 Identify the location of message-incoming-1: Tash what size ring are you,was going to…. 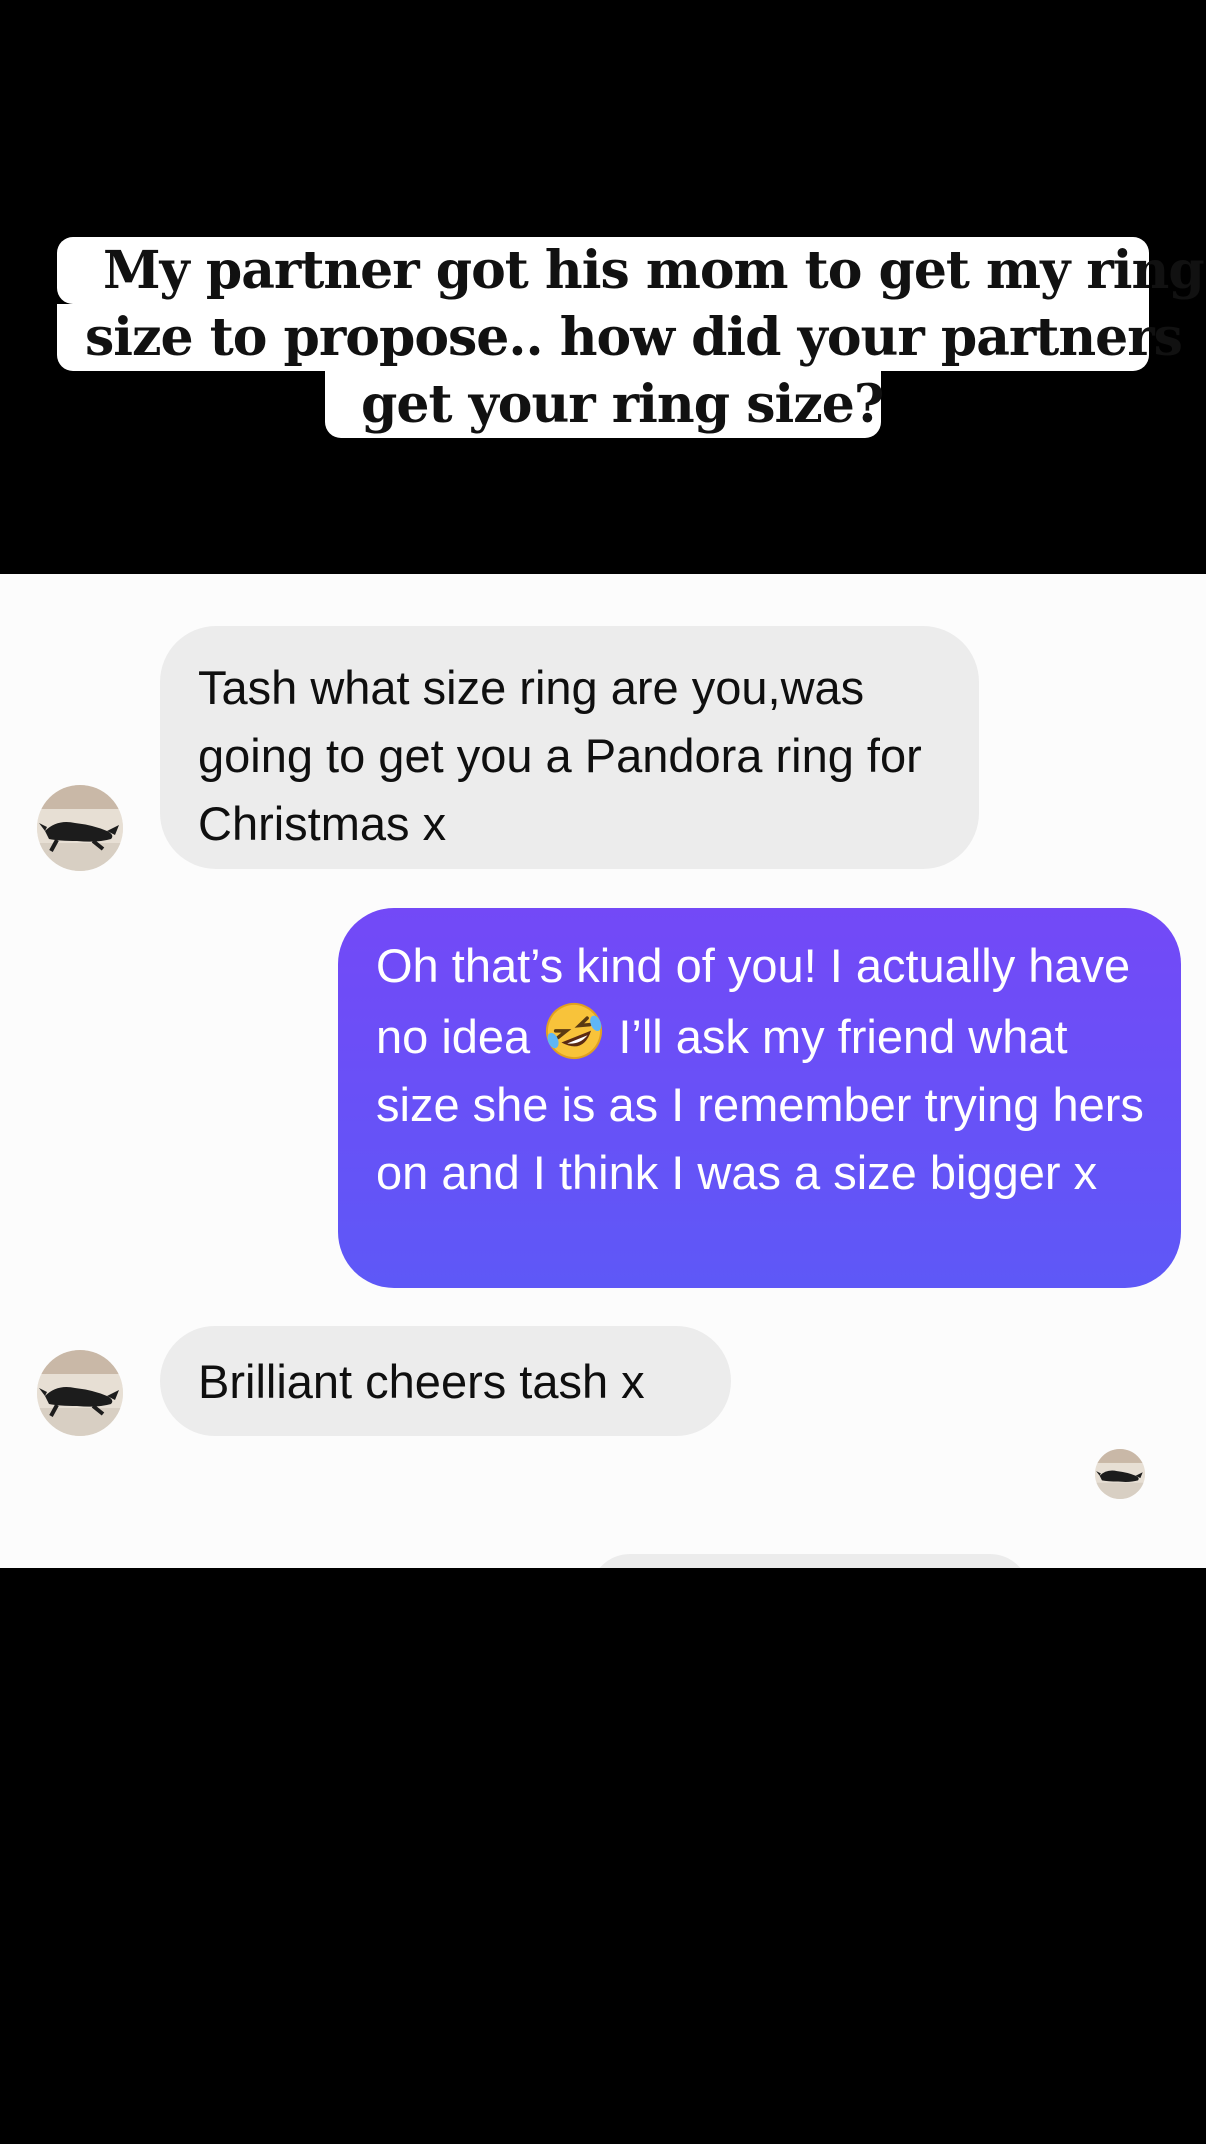
(569, 747).